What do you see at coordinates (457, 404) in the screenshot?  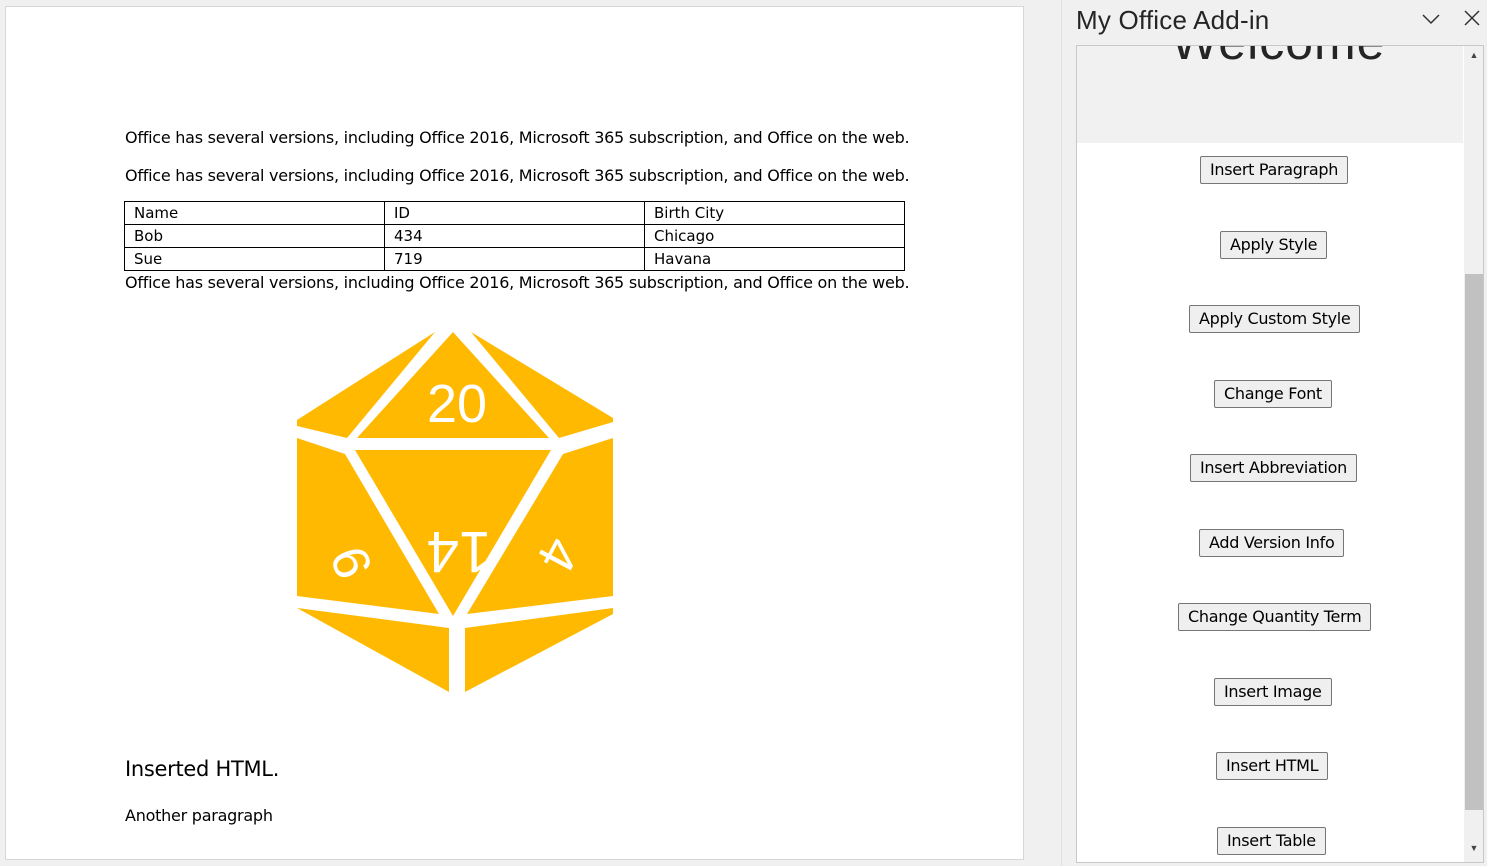 I see `die-number-20: 20` at bounding box center [457, 404].